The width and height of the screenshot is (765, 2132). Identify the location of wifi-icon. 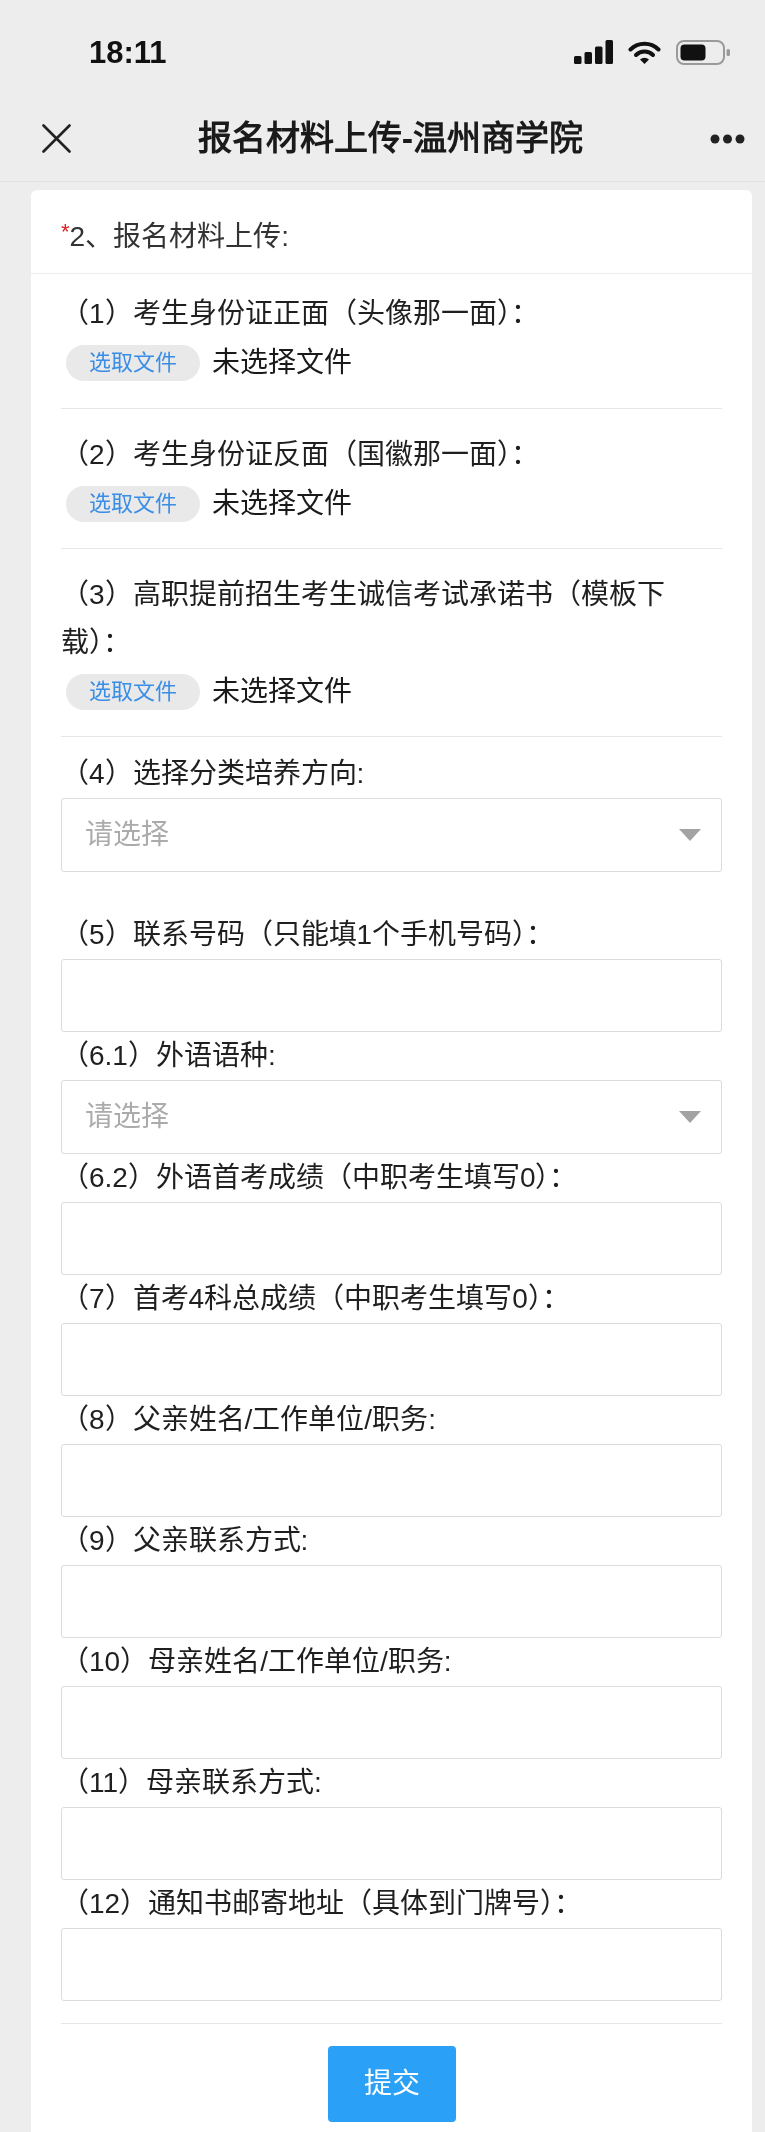
(644, 52).